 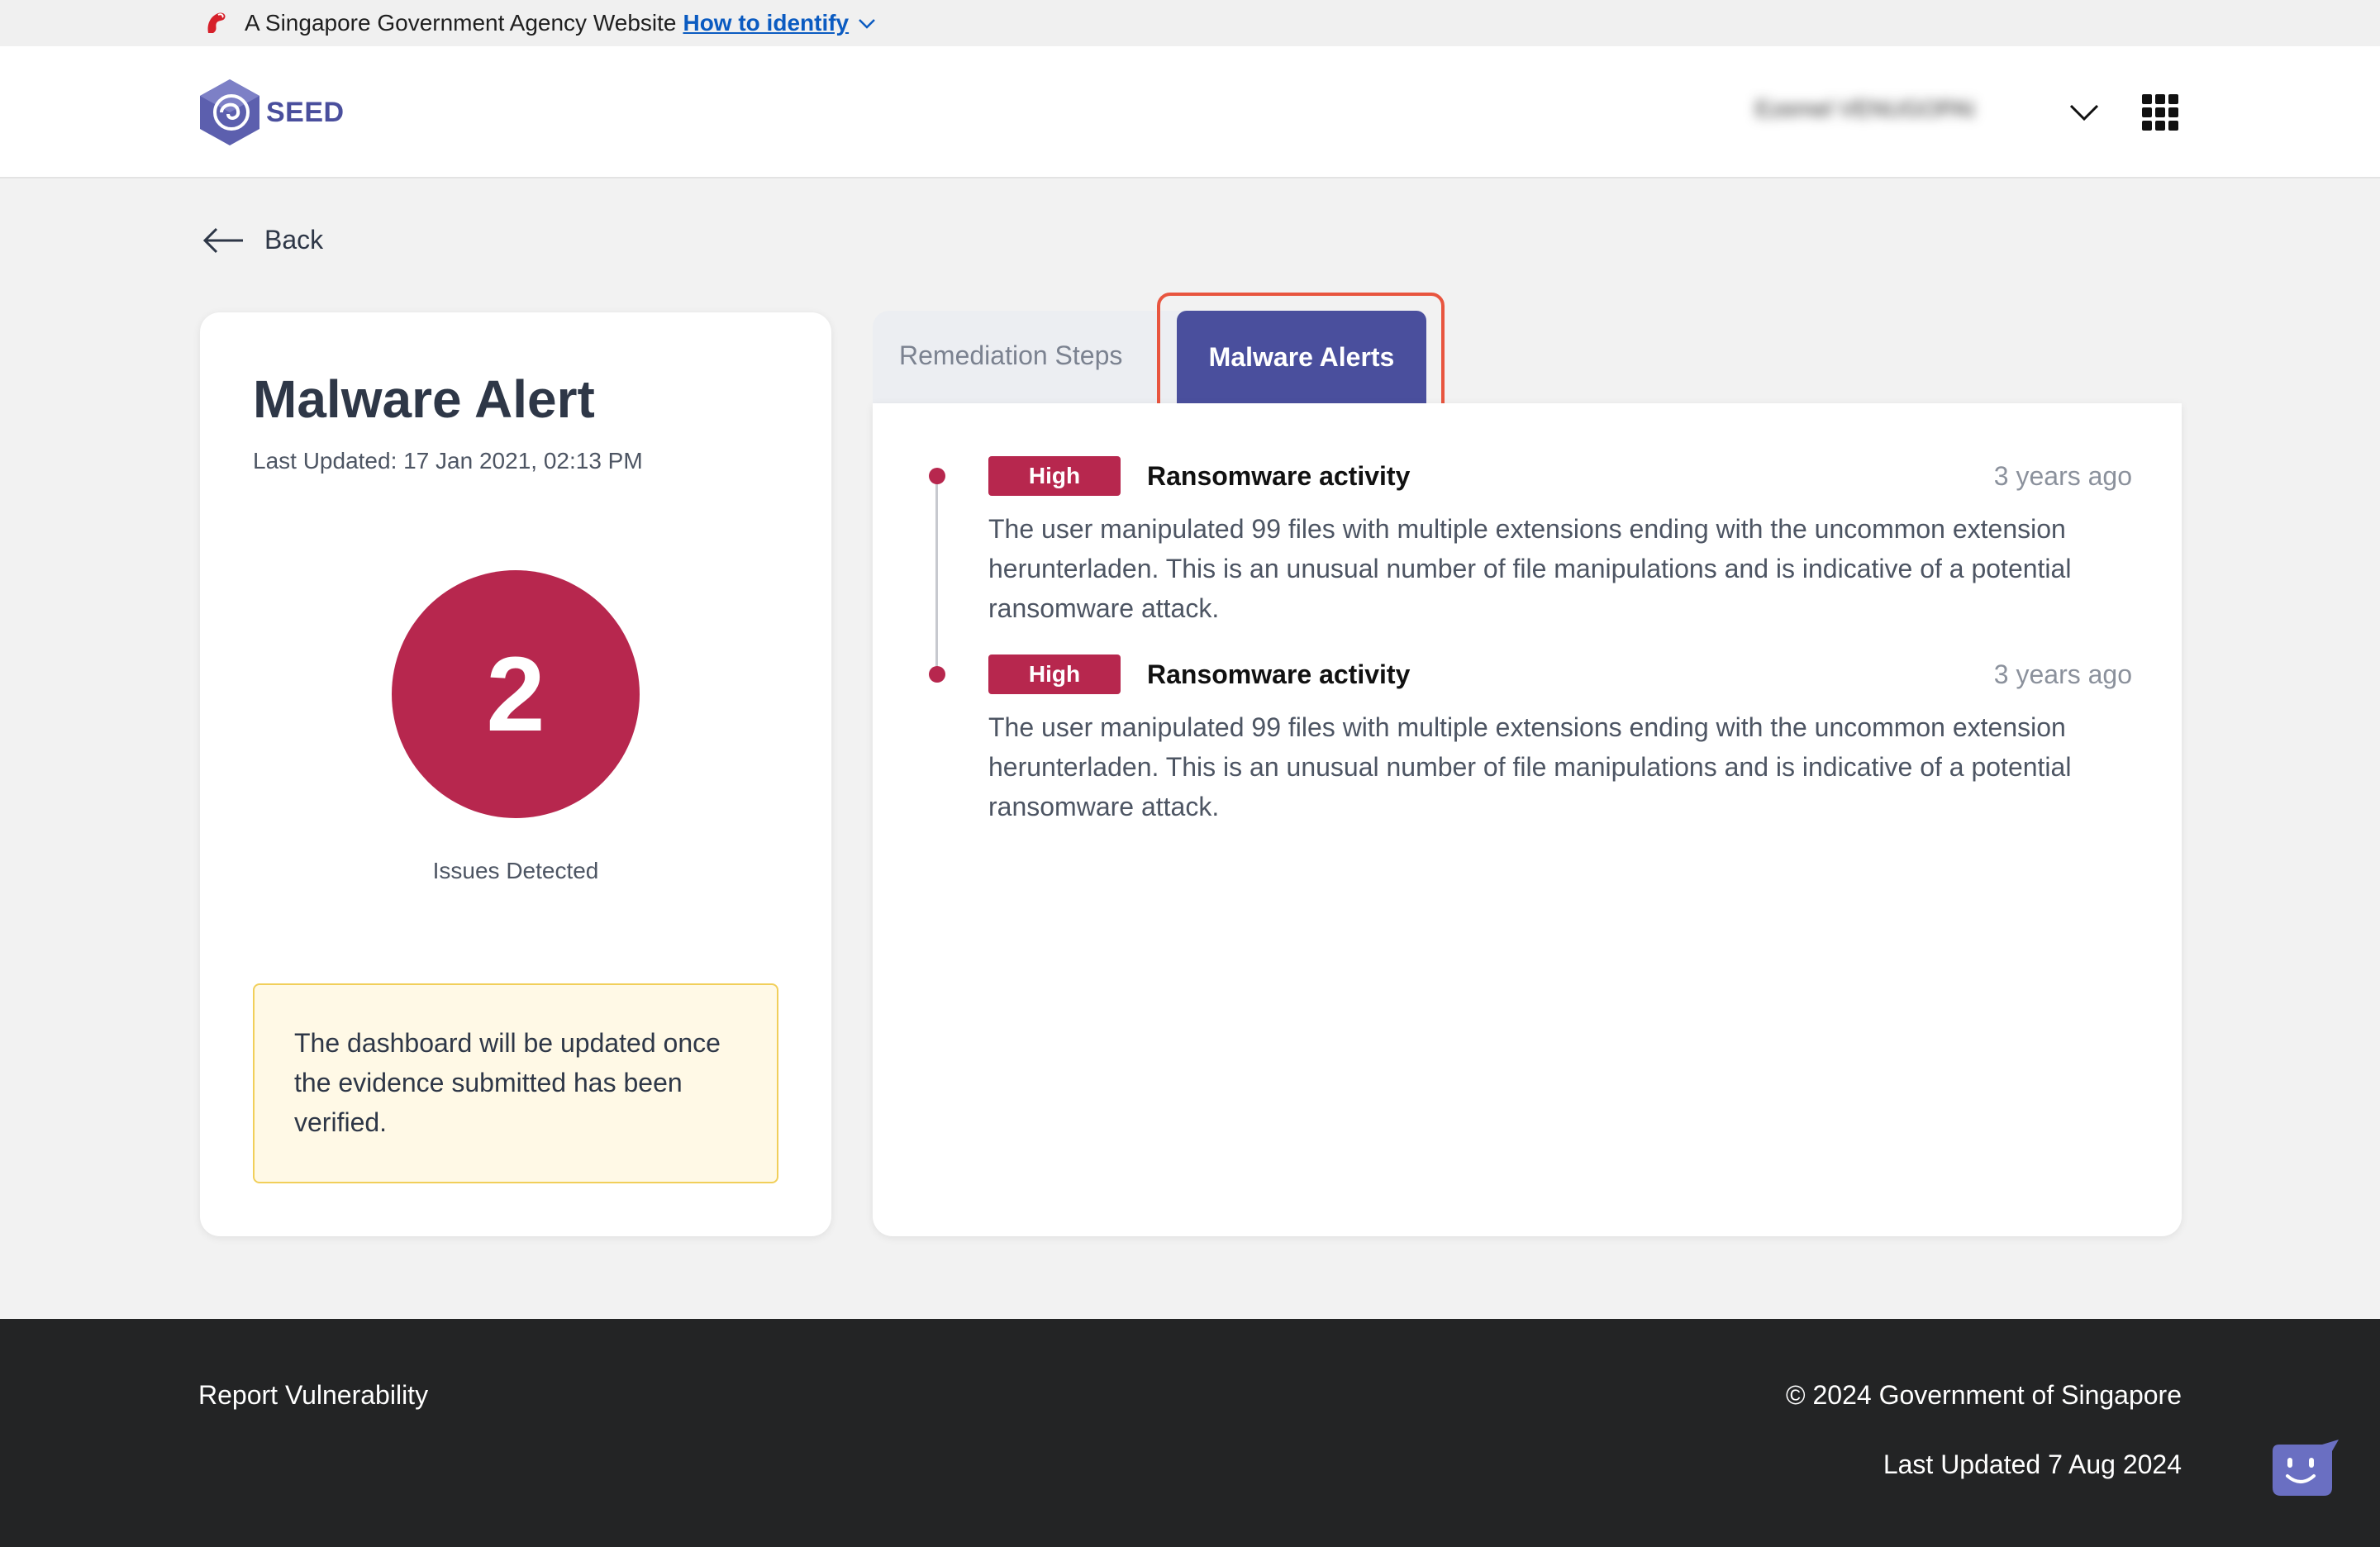 I want to click on back-button: Back, so click(x=262, y=240).